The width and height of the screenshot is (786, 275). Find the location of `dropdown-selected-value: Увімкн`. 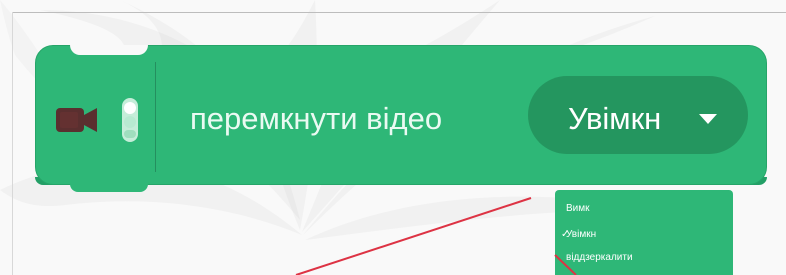

dropdown-selected-value: Увімкн is located at coordinates (615, 118).